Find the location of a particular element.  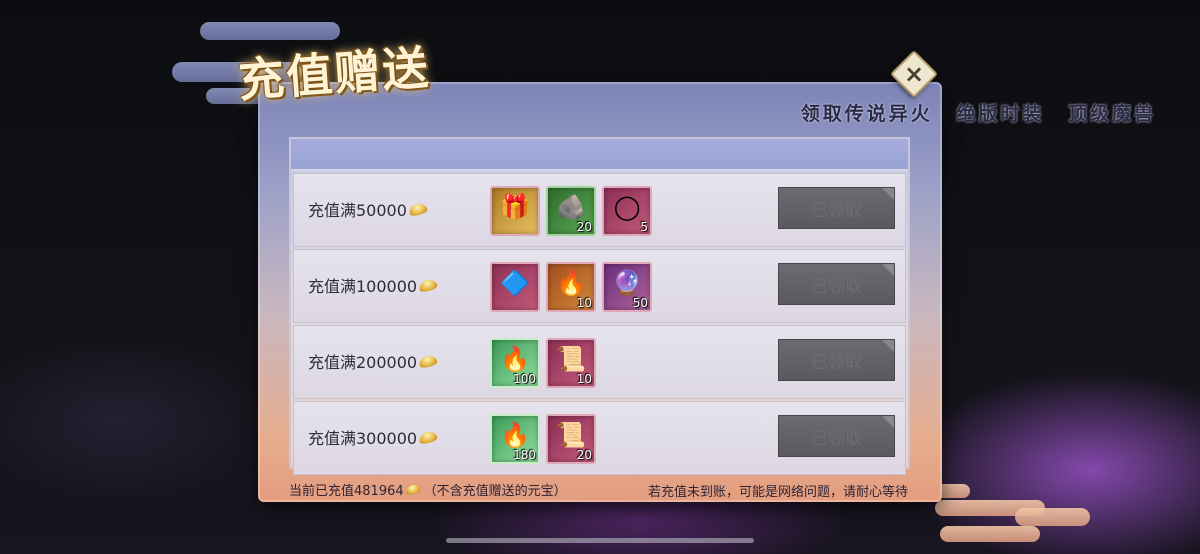

reward-item: 🪨 20 is located at coordinates (571, 211).